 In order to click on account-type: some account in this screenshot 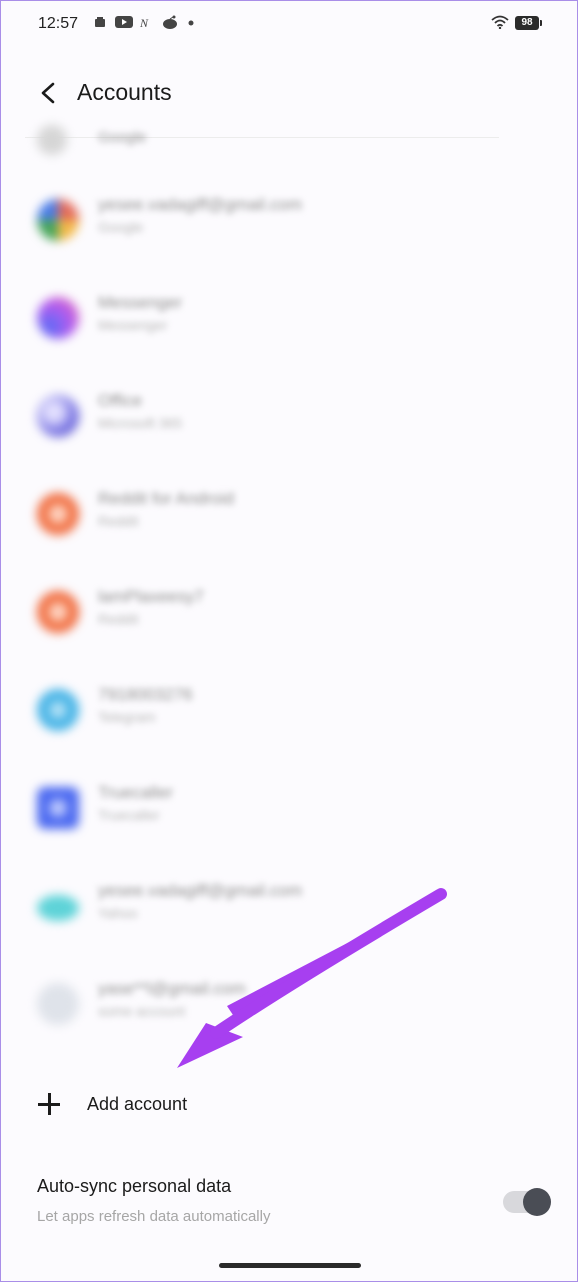, I will do `click(142, 1011)`.